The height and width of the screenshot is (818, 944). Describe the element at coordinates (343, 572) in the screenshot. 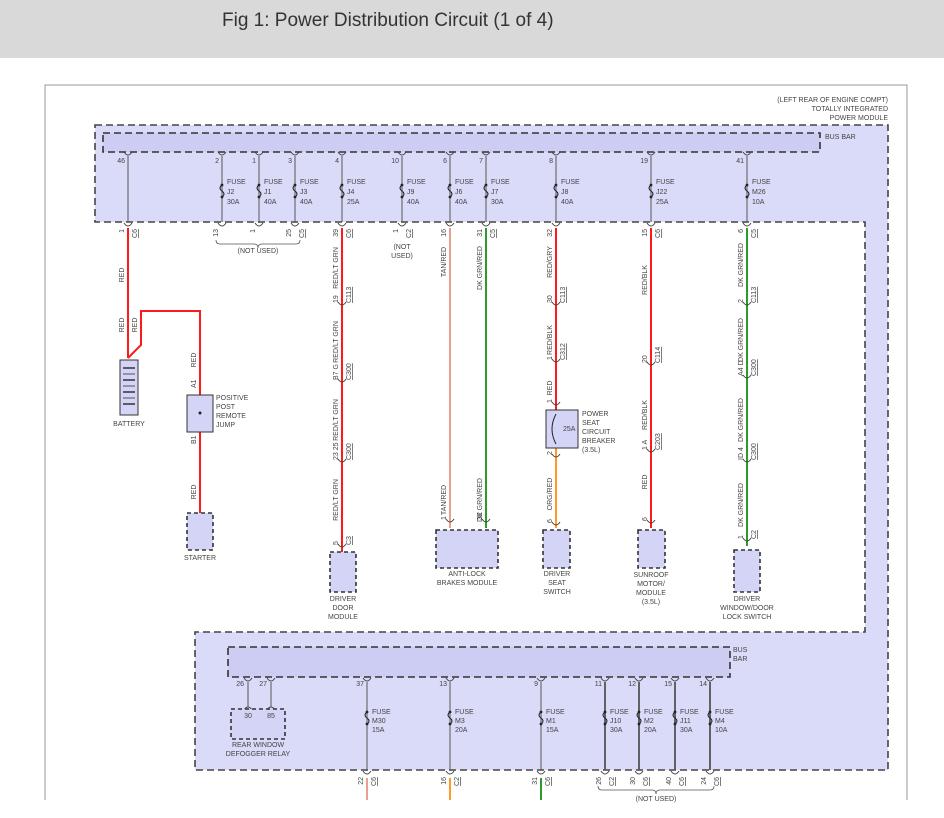

I see `driver-door-module` at that location.